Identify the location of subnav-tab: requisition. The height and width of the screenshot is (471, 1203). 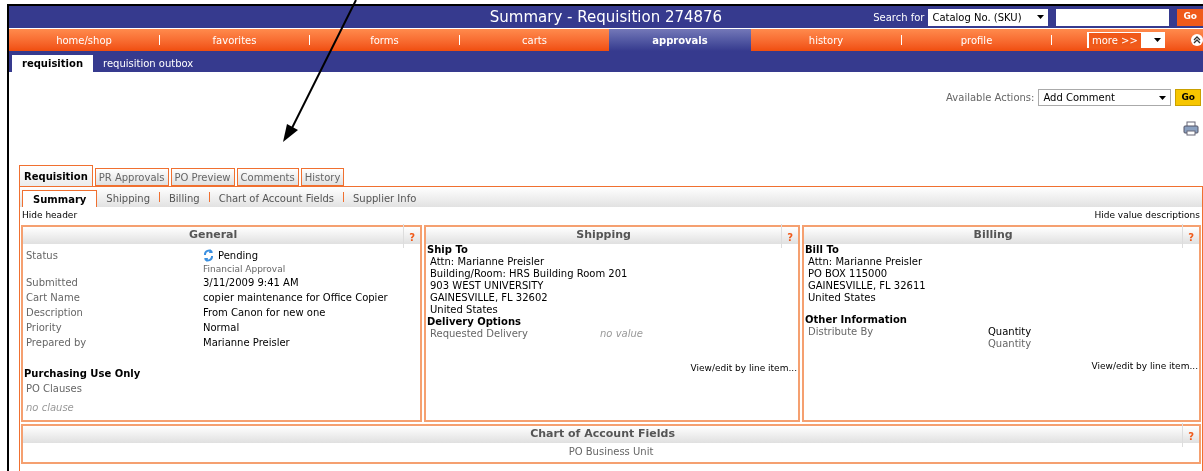
(52, 63).